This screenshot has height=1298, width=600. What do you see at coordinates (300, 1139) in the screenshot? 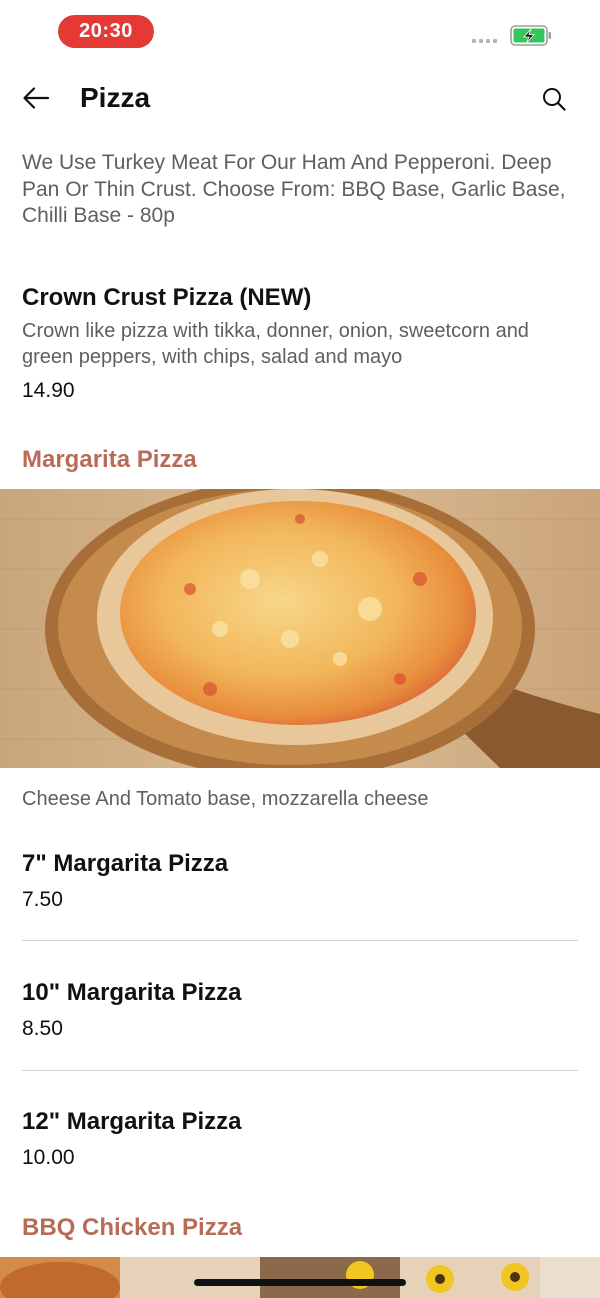
I see `menu-item: 12" Margarita Pizza 10.00` at bounding box center [300, 1139].